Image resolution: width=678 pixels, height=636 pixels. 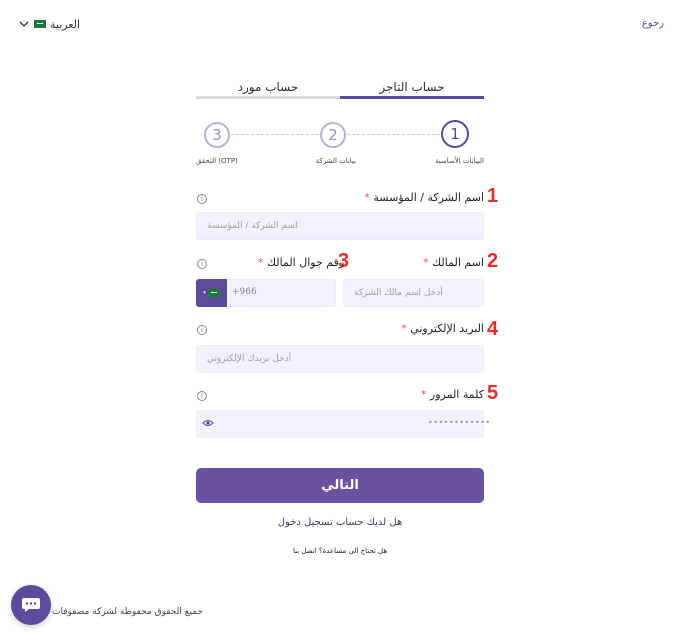 What do you see at coordinates (412, 97) in the screenshot?
I see `tab-active-underline` at bounding box center [412, 97].